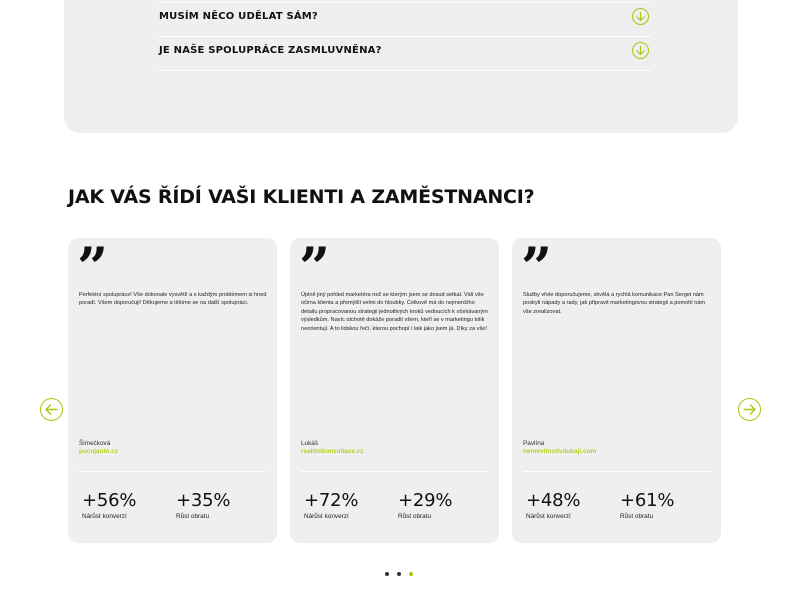 The image size is (800, 600). I want to click on faq-item: MUSÍM NĚCO UDĚLAT SÁM?, so click(405, 20).